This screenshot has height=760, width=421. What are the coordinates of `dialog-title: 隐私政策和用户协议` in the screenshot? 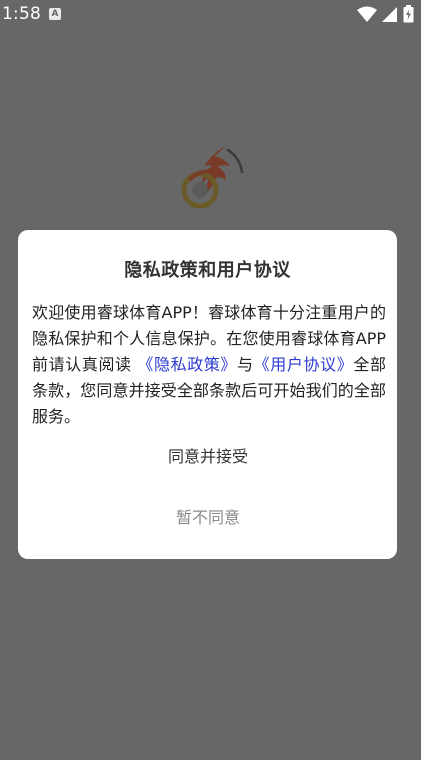 It's located at (207, 270).